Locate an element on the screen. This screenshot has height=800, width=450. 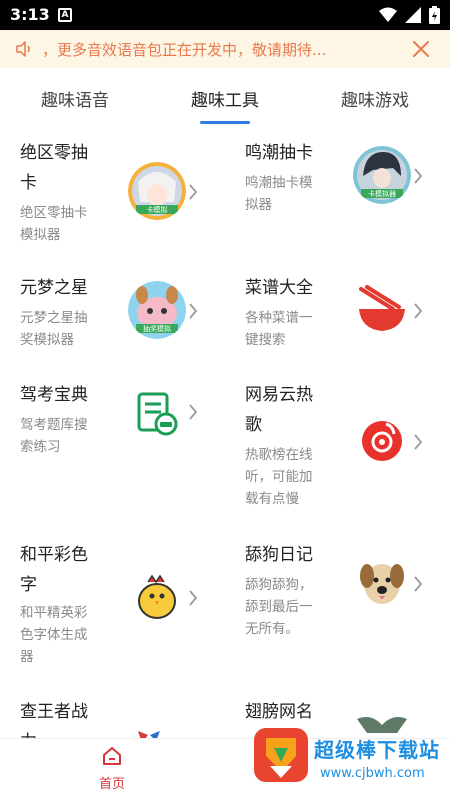
close-icon is located at coordinates (421, 49).